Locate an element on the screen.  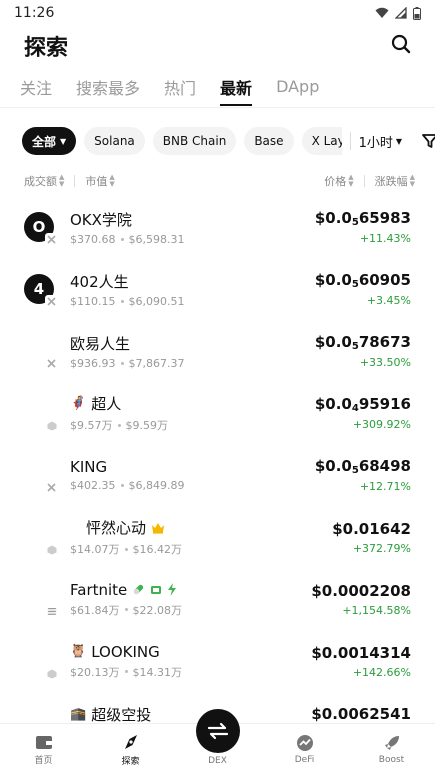
token-row: KING $402.35 $6,849.89 $0.0568498 +12.71% is located at coordinates (217, 475).